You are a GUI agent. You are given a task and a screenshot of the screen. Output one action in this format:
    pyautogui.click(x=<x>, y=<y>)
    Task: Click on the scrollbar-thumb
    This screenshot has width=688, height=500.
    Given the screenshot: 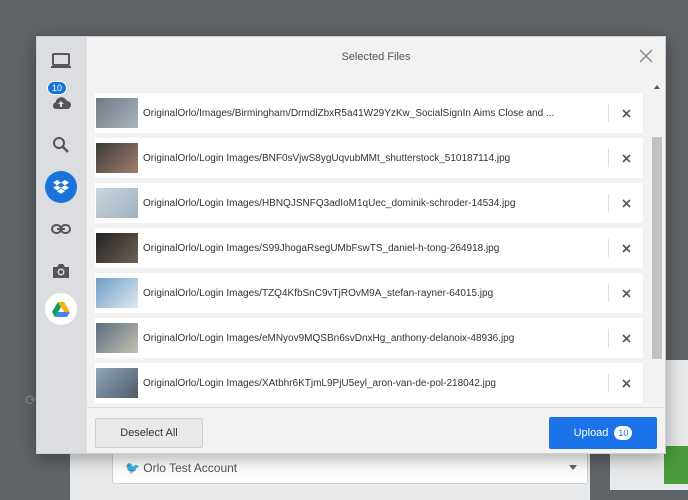 What is the action you would take?
    pyautogui.click(x=657, y=248)
    